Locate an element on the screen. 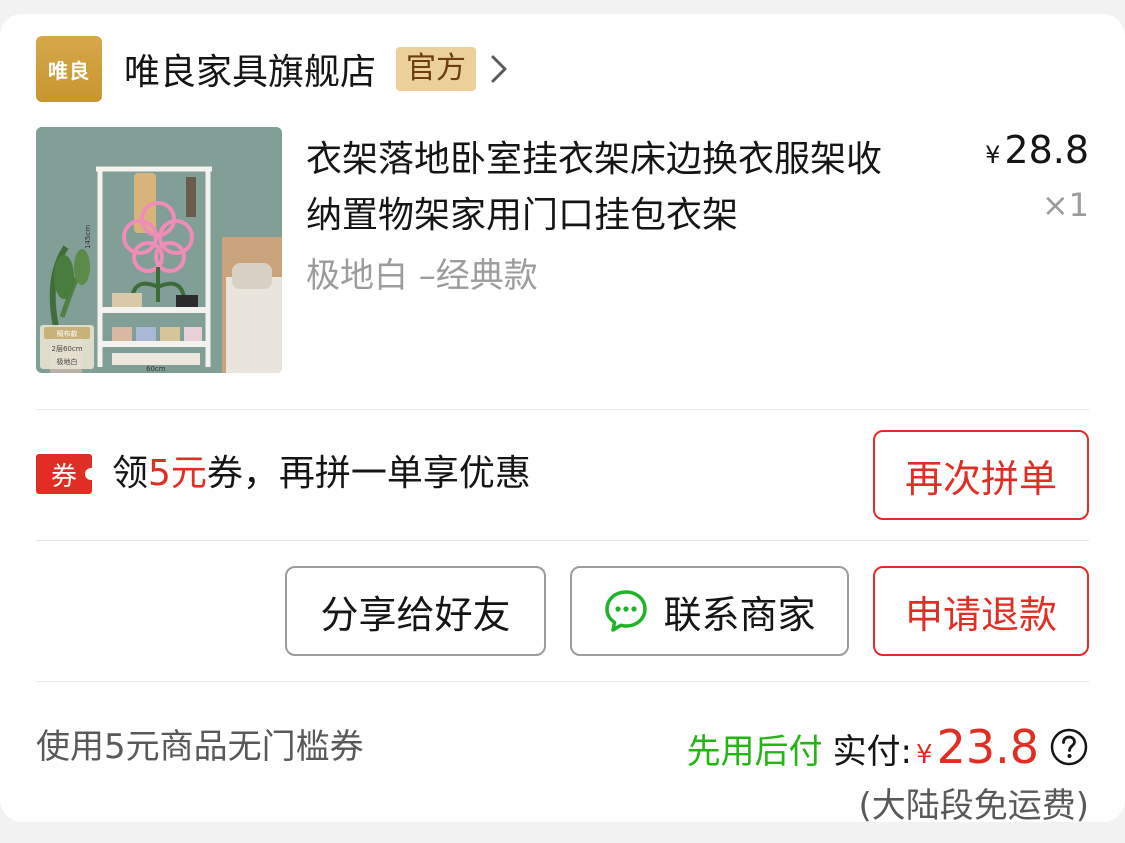 The image size is (1125, 843). product-price: ¥28.8 is located at coordinates (1037, 150).